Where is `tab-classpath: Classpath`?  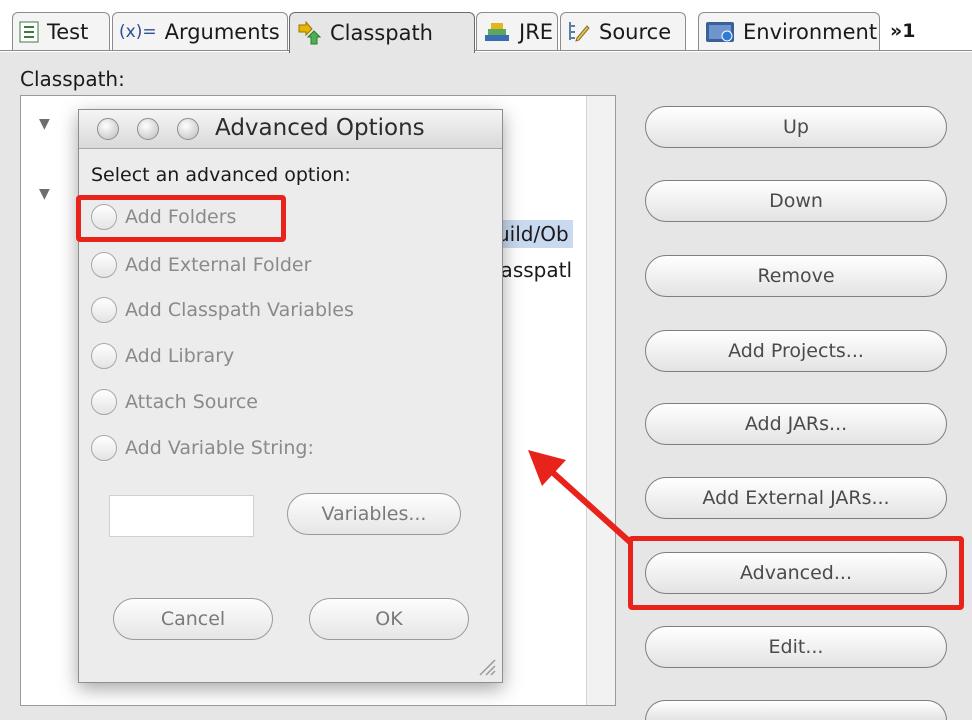 tab-classpath: Classpath is located at coordinates (382, 32).